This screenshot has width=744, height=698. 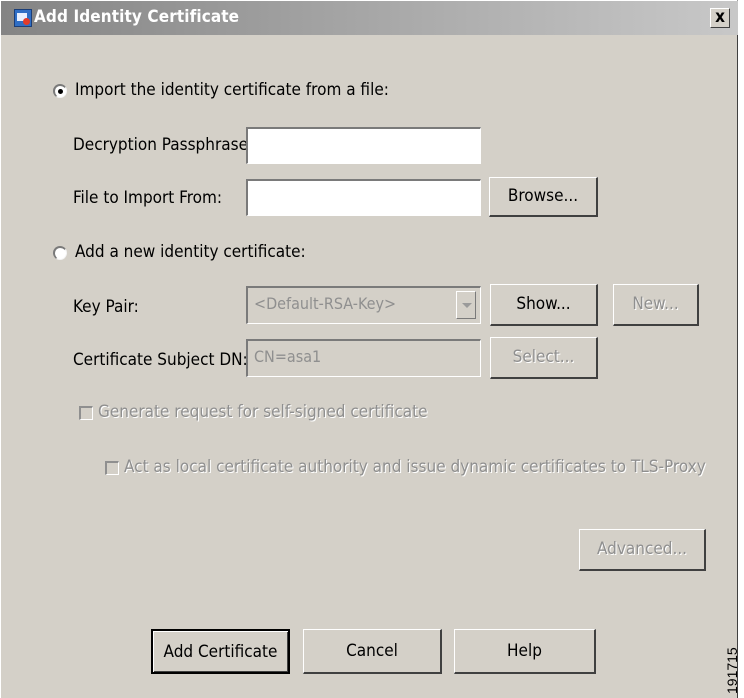 What do you see at coordinates (466, 305) in the screenshot?
I see `chevron-down-icon` at bounding box center [466, 305].